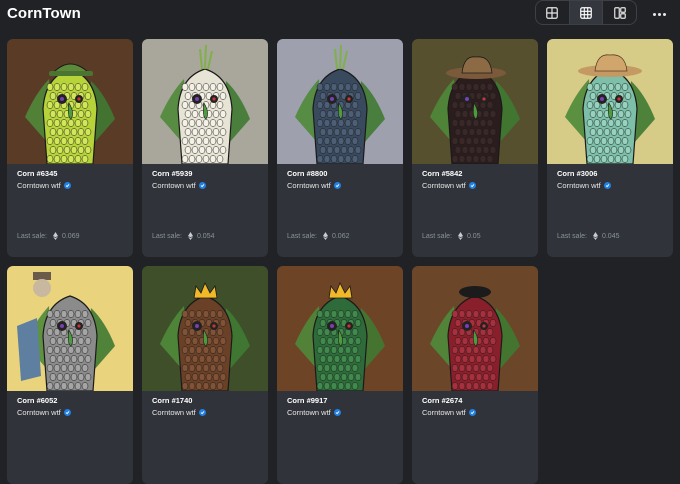  Describe the element at coordinates (473, 236) in the screenshot. I see `last-sale-price: 0.05` at that location.